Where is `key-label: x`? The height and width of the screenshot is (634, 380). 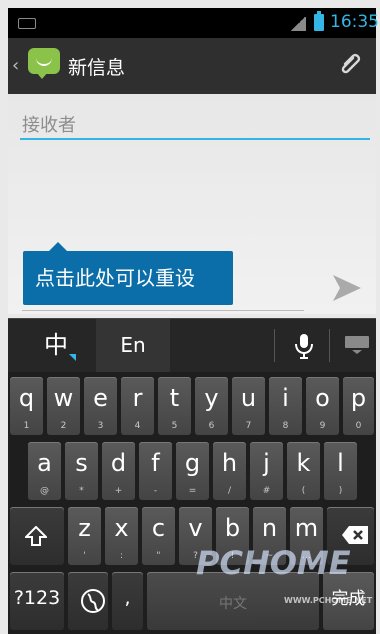 key-label: x is located at coordinates (121, 528).